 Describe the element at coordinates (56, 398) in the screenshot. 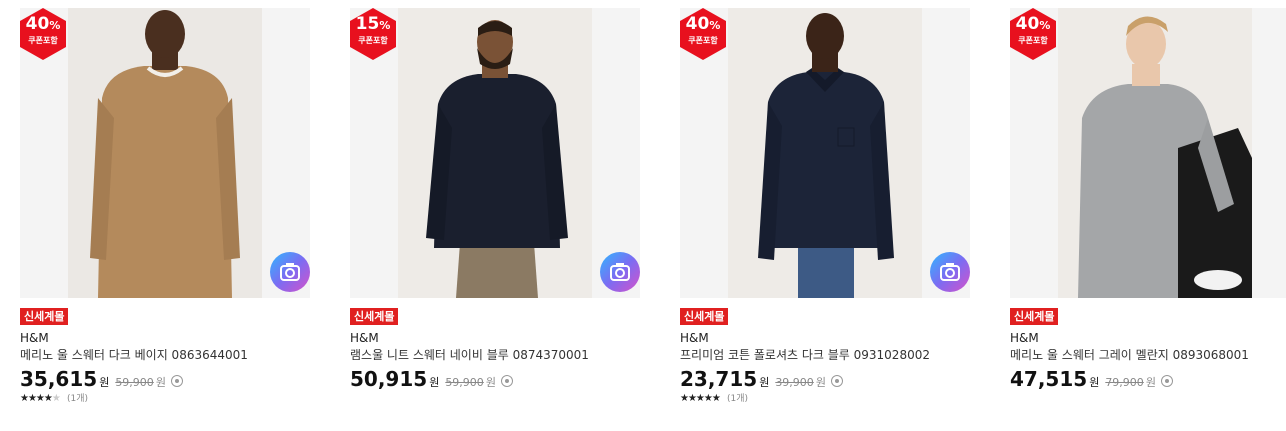

I see `stars-empty: ★` at that location.